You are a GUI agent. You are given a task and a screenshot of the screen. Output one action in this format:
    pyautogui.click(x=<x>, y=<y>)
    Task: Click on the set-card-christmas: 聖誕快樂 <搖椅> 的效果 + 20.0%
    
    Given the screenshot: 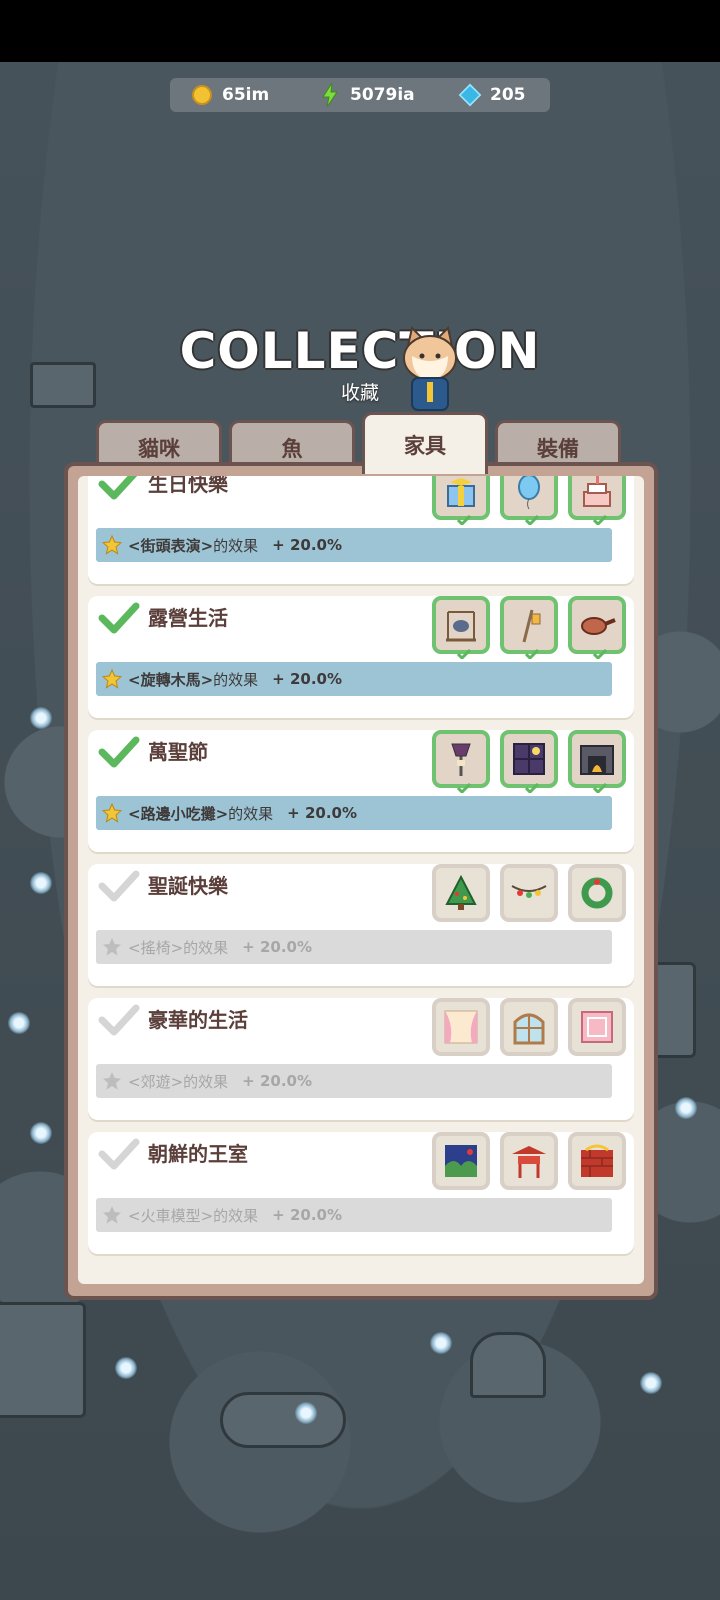 What is the action you would take?
    pyautogui.click(x=361, y=925)
    